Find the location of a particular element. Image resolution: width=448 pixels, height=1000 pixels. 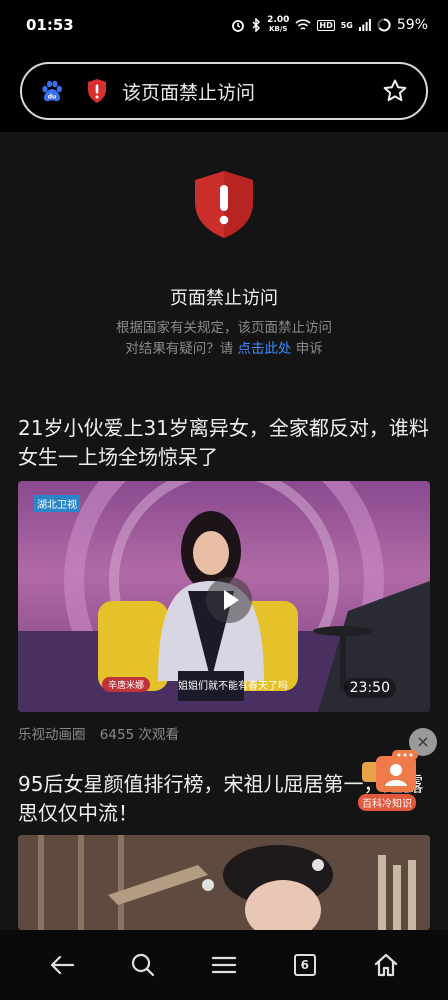

bottom-navigation: 6 is located at coordinates (224, 965).